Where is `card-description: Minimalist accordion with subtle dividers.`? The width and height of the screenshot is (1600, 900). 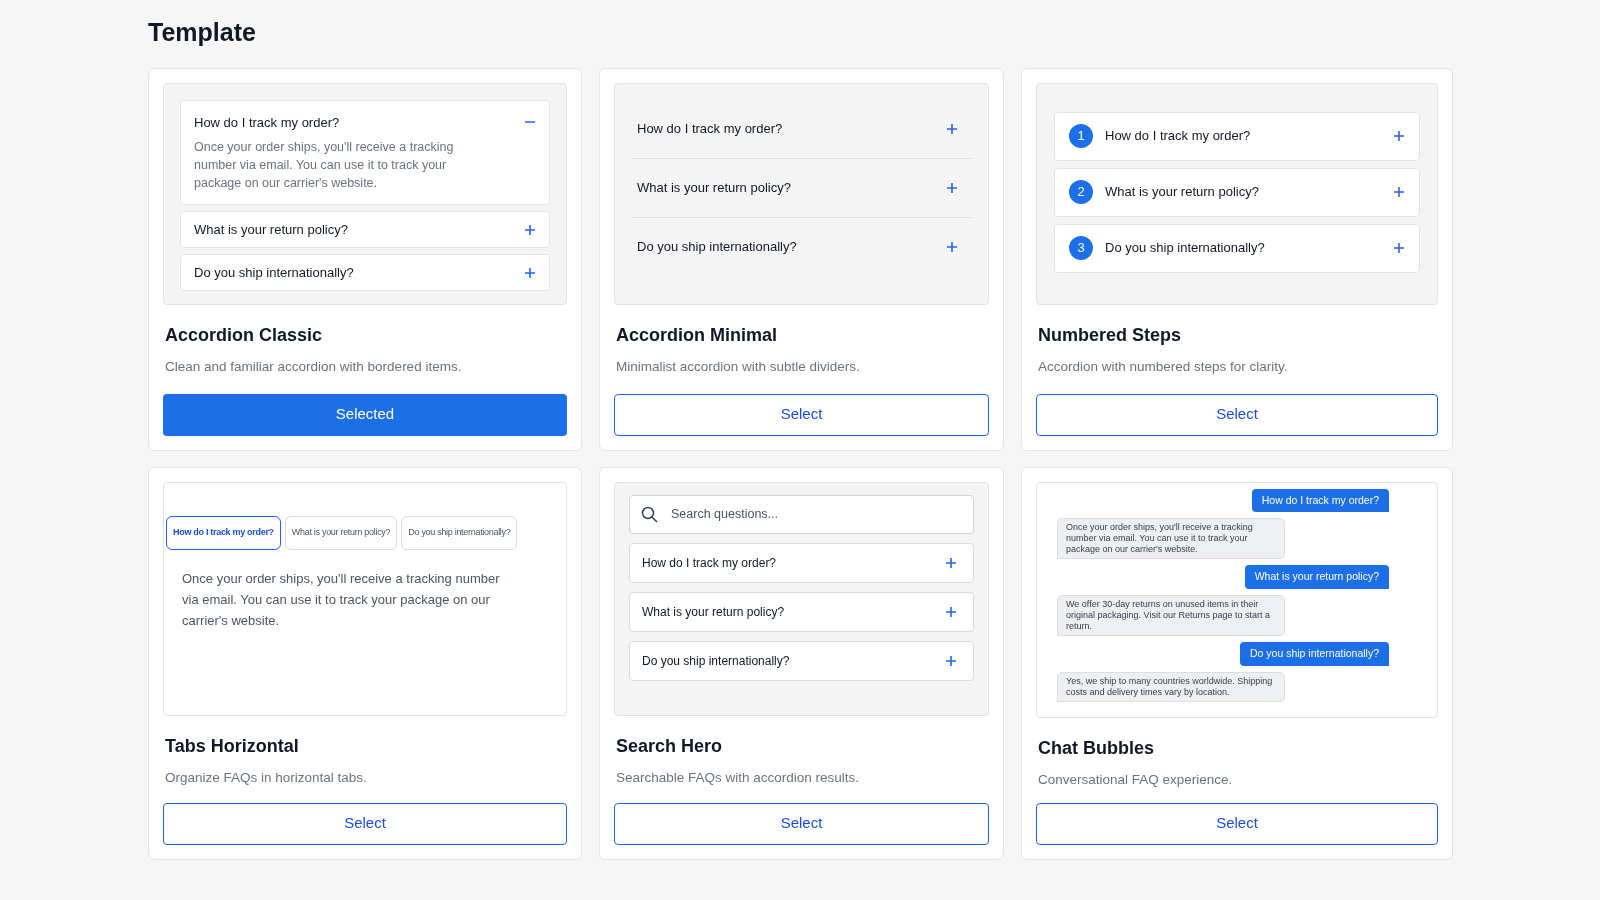
card-description: Minimalist accordion with subtle dividers. is located at coordinates (738, 366).